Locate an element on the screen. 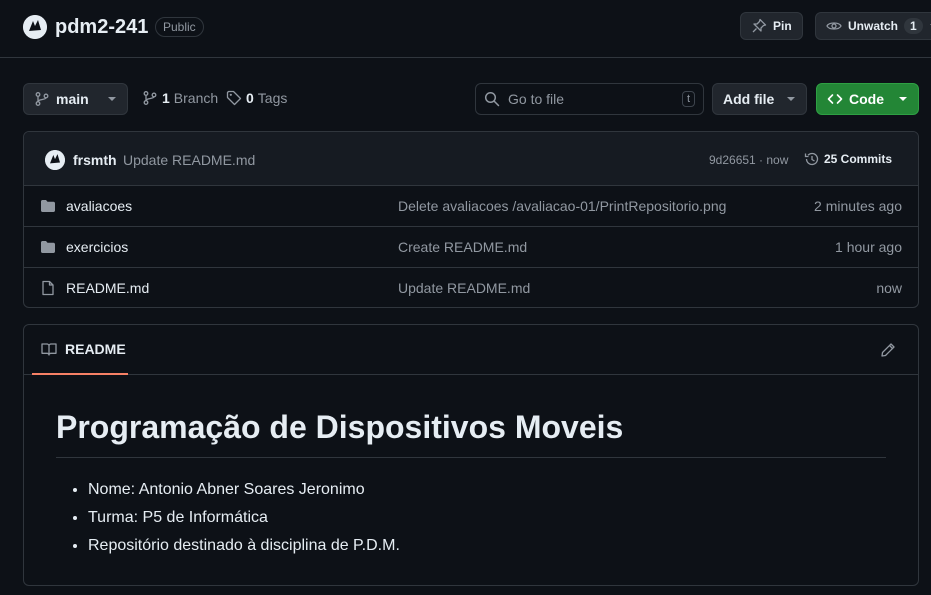 This screenshot has height=595, width=931. tag-label: Tags is located at coordinates (272, 98).